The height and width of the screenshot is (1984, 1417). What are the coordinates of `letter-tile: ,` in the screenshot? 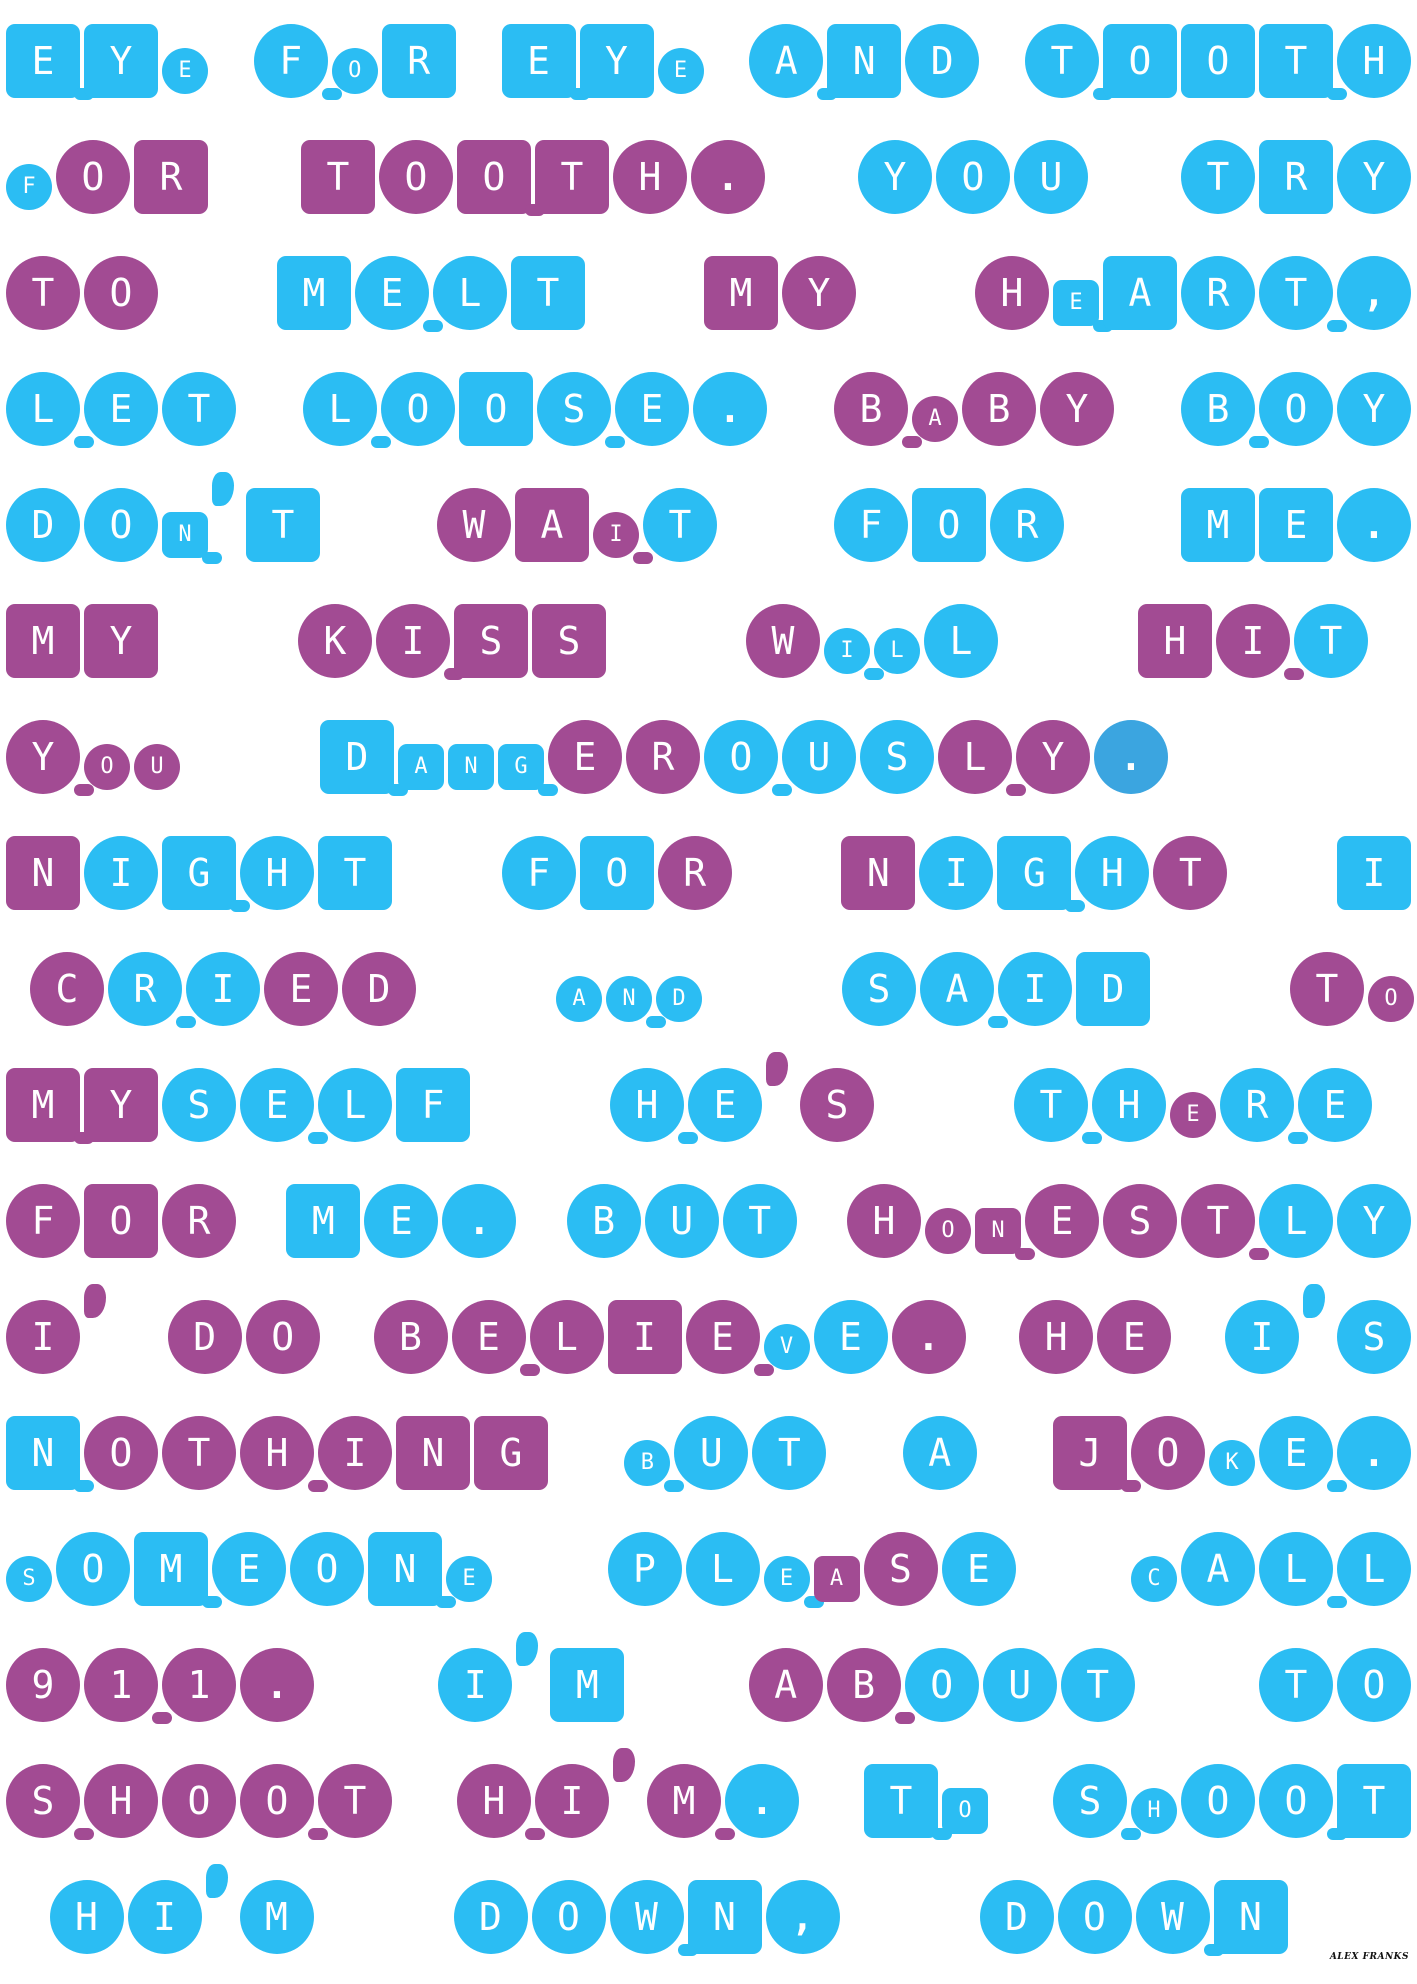 It's located at (802, 1917).